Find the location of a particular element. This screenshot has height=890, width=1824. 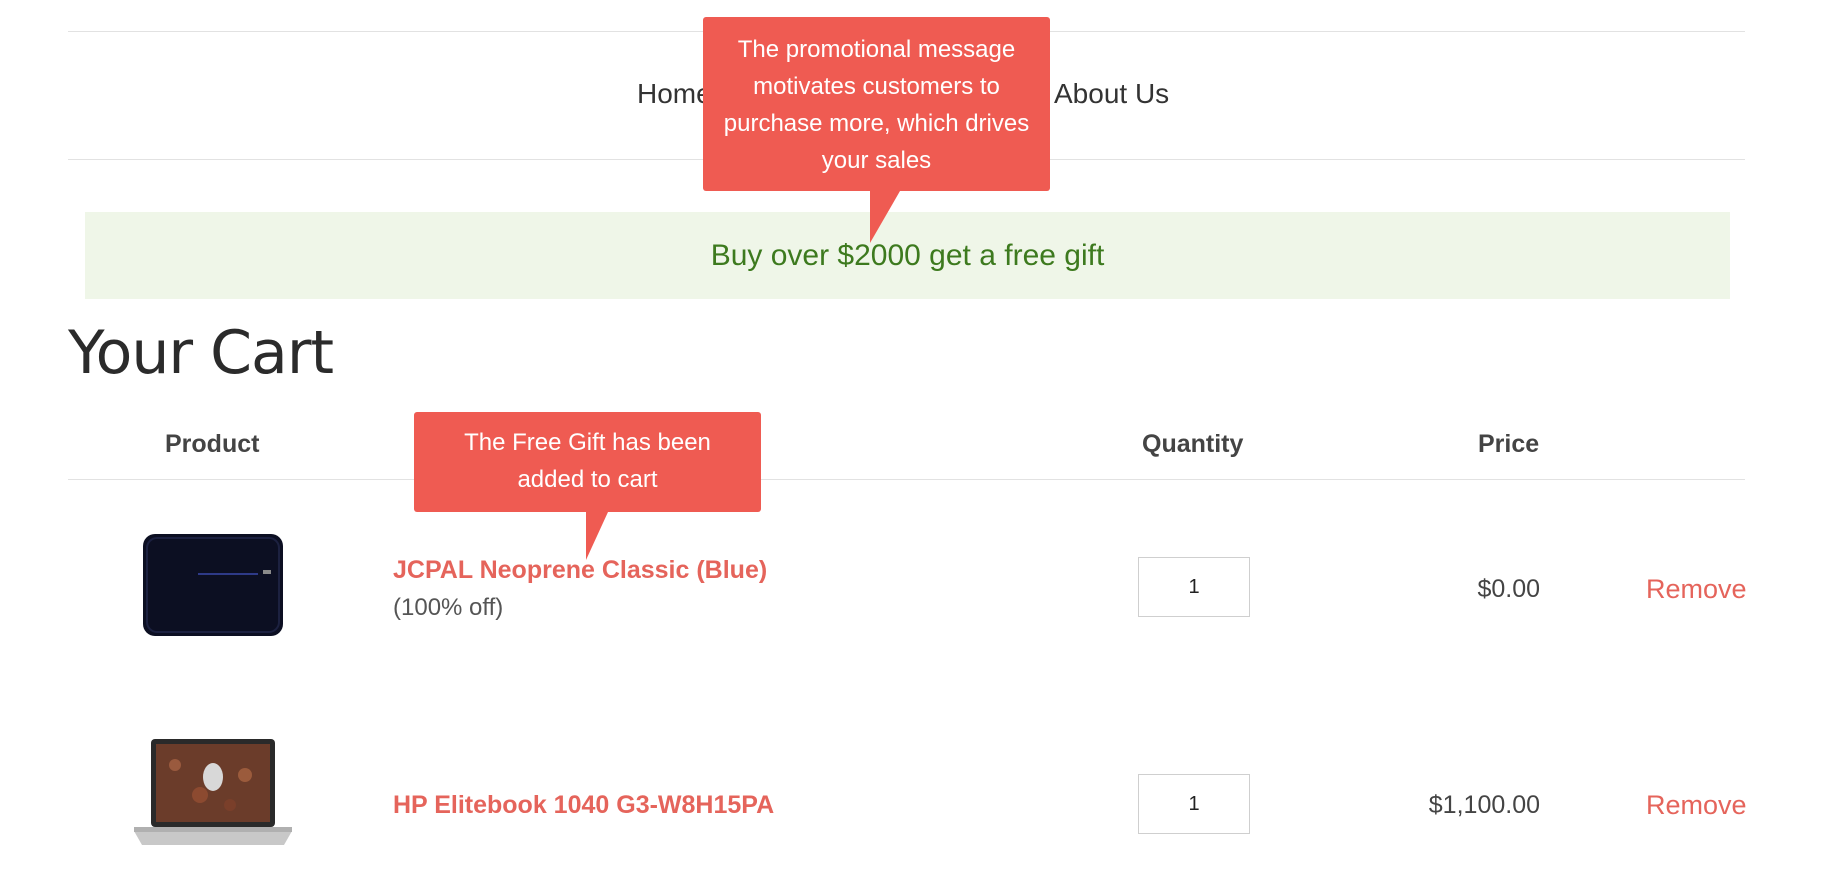

page-title: Your Cart is located at coordinates (201, 353).